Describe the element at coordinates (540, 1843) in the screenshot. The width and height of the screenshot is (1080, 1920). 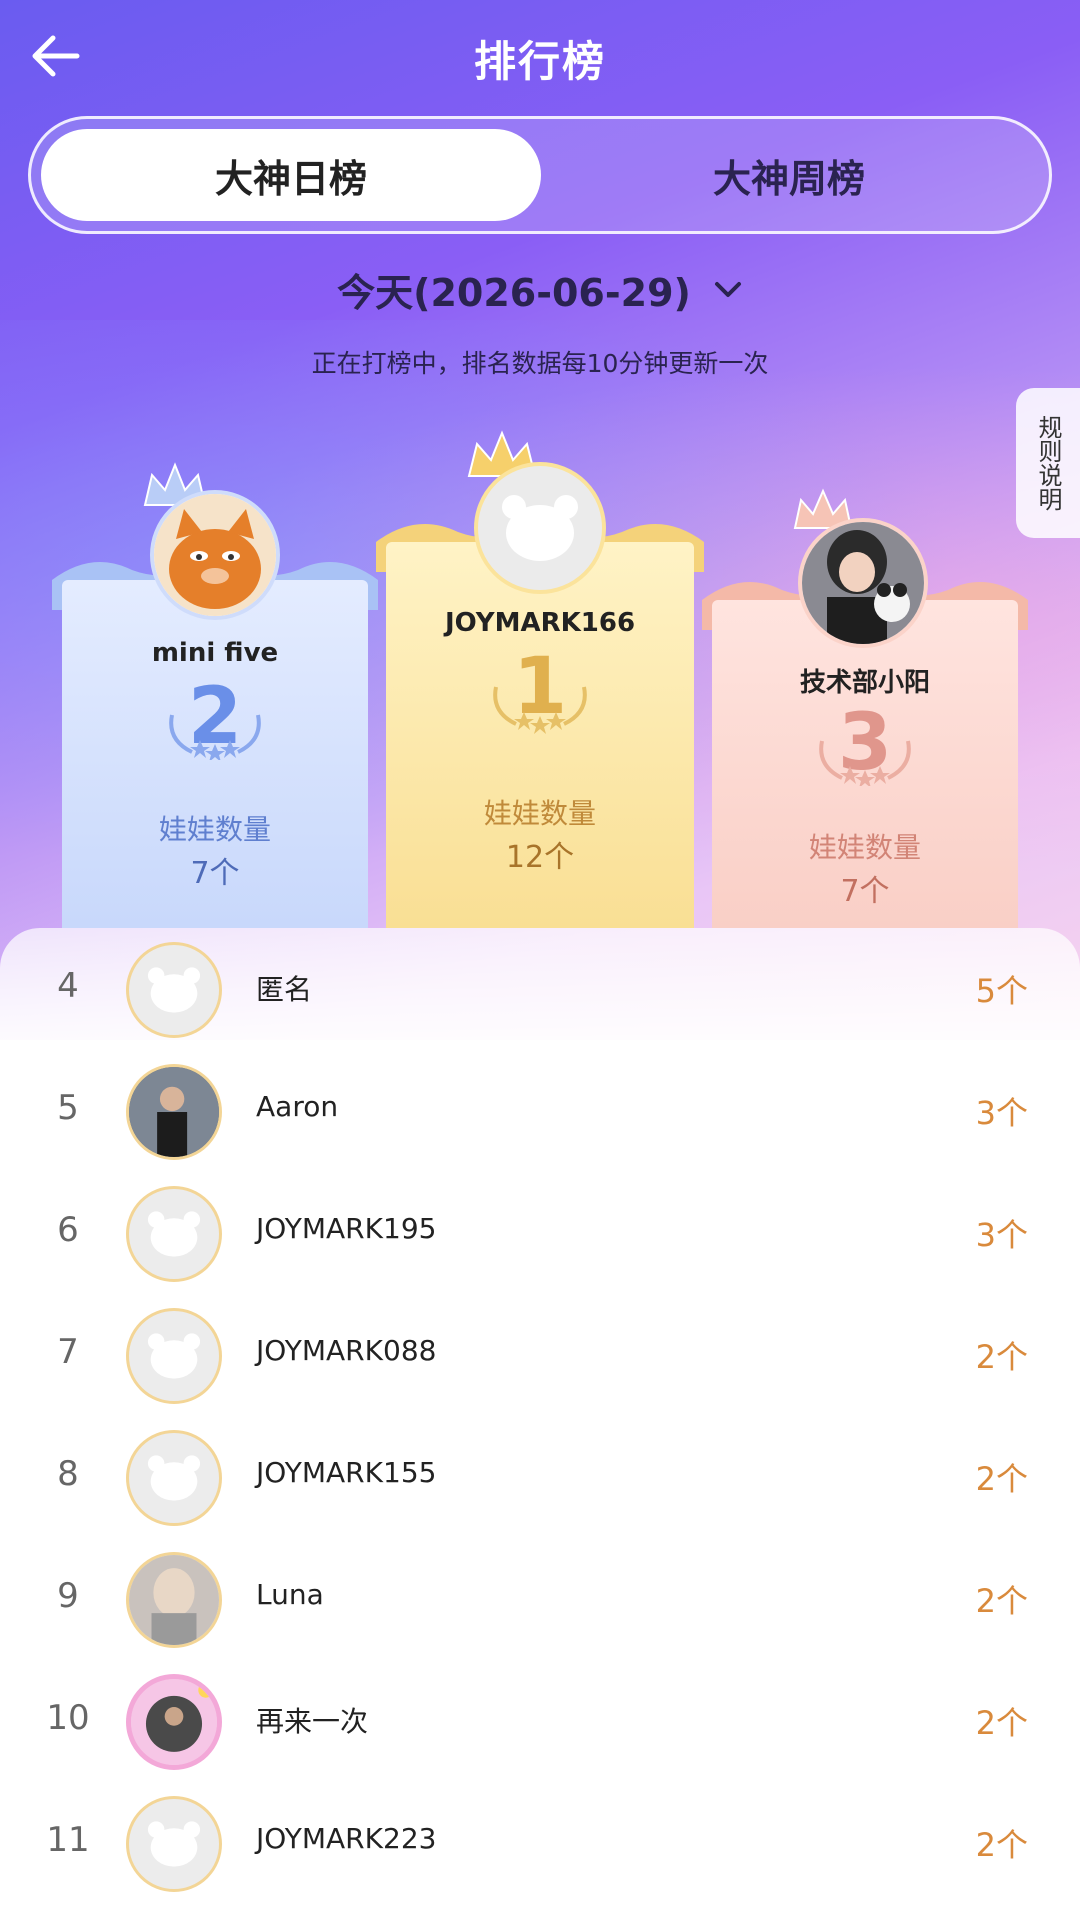
I see `list-item: 11 JOYMARK223 2个` at that location.